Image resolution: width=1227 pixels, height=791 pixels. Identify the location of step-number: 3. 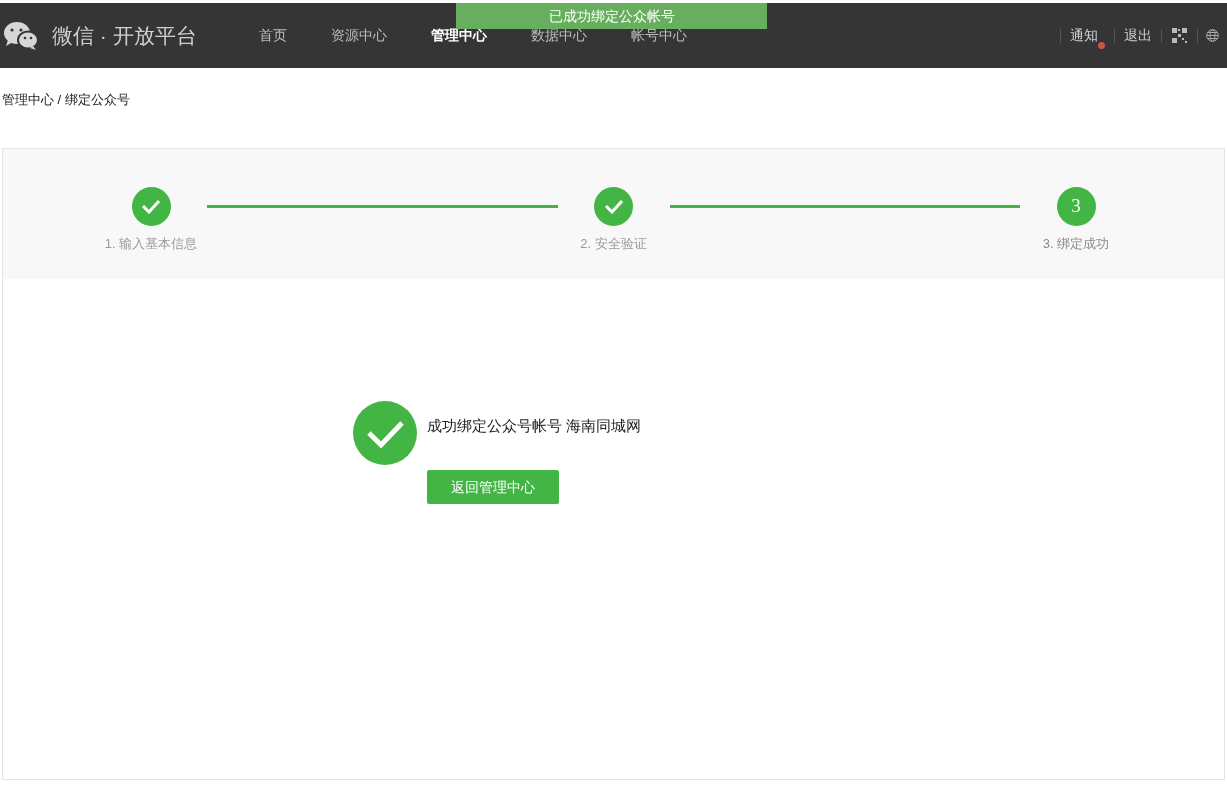
(1076, 206).